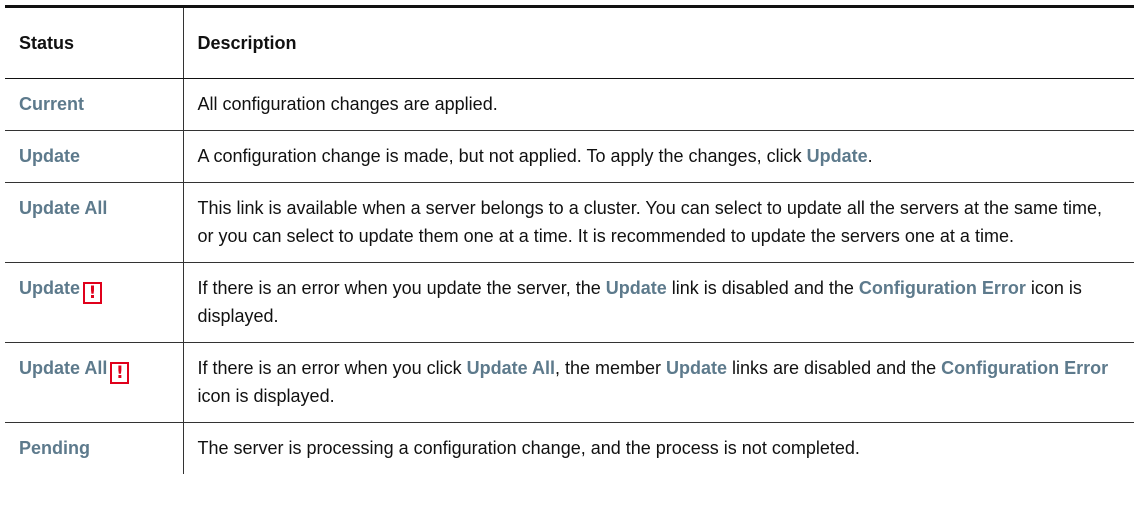 The image size is (1139, 515). I want to click on description-text: If there is an error when you click, so click(332, 368).